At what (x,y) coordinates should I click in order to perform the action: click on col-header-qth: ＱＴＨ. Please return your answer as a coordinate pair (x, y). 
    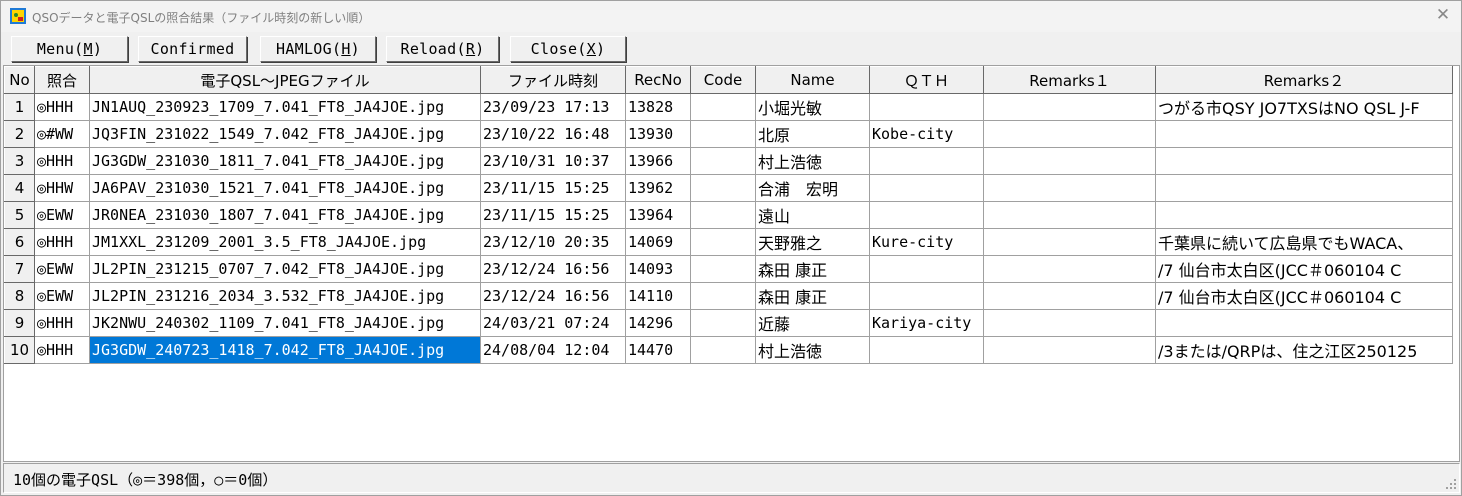
    Looking at the image, I should click on (926, 80).